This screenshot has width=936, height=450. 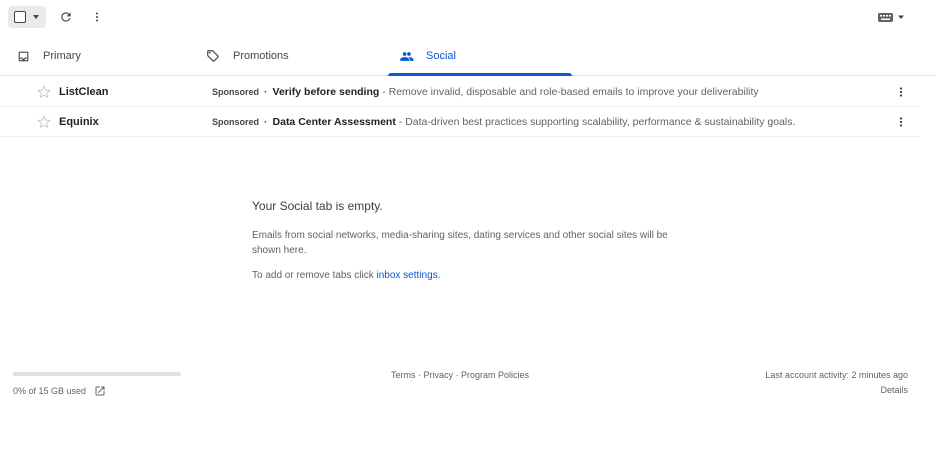 I want to click on tab-primary: Primary, so click(x=48, y=56).